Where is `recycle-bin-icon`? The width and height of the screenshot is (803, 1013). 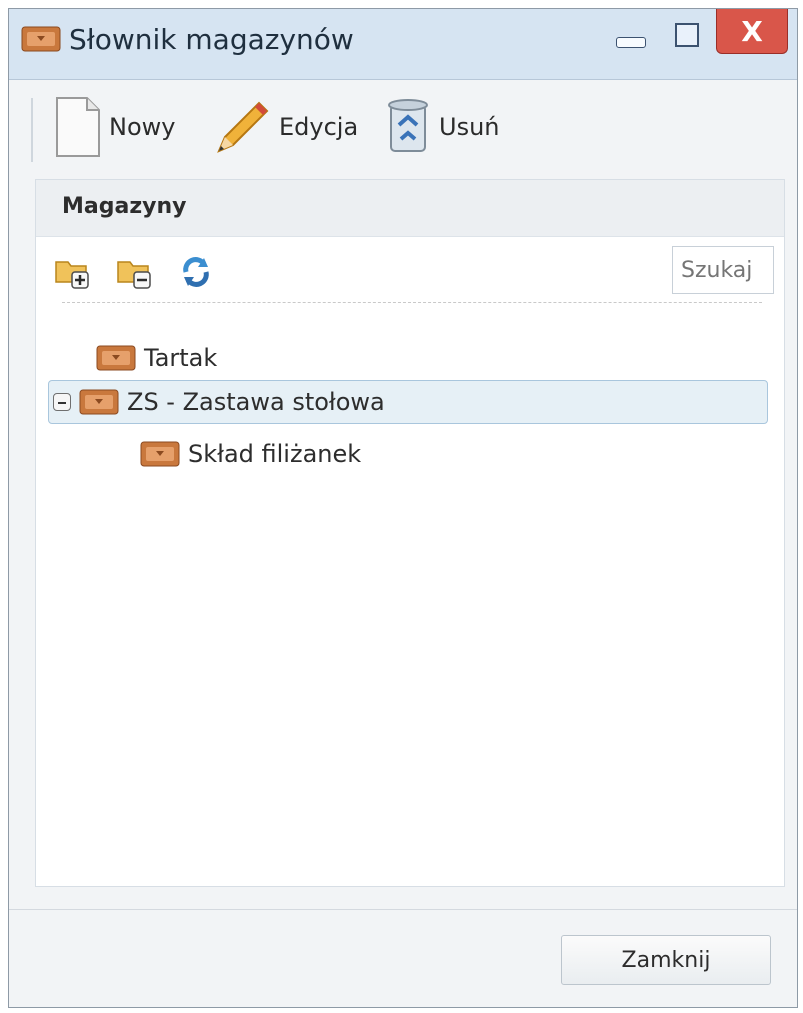
recycle-bin-icon is located at coordinates (408, 125).